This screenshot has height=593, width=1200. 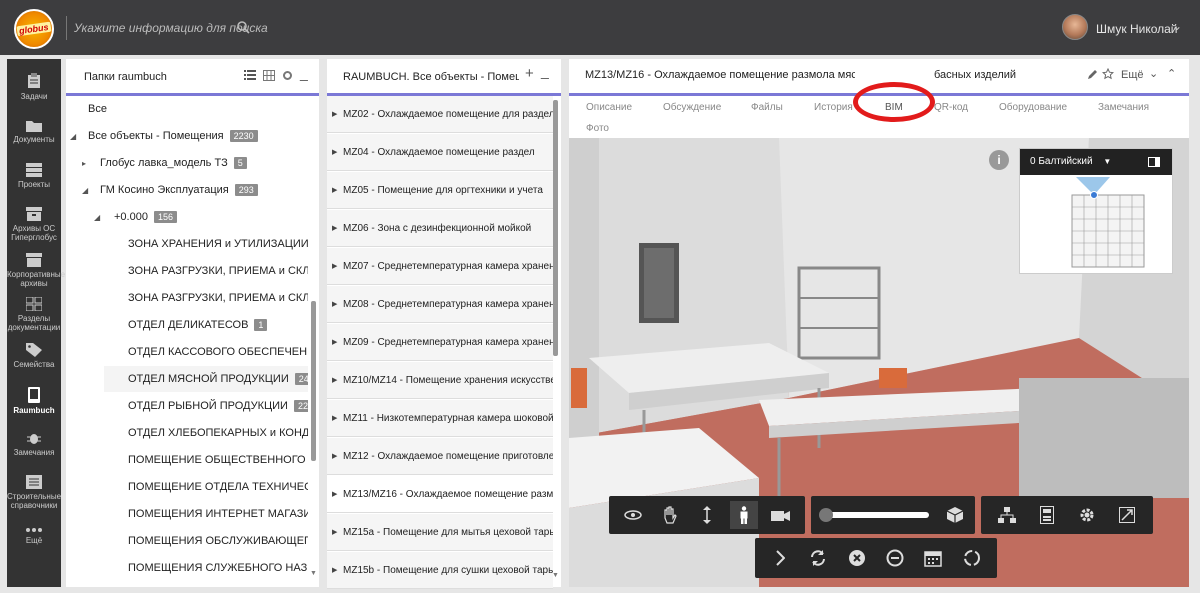 I want to click on tree-item: ПОМЕЩЕНИЯ ИНТЕРНЕТ МАГАЗИНА, so click(x=218, y=514).